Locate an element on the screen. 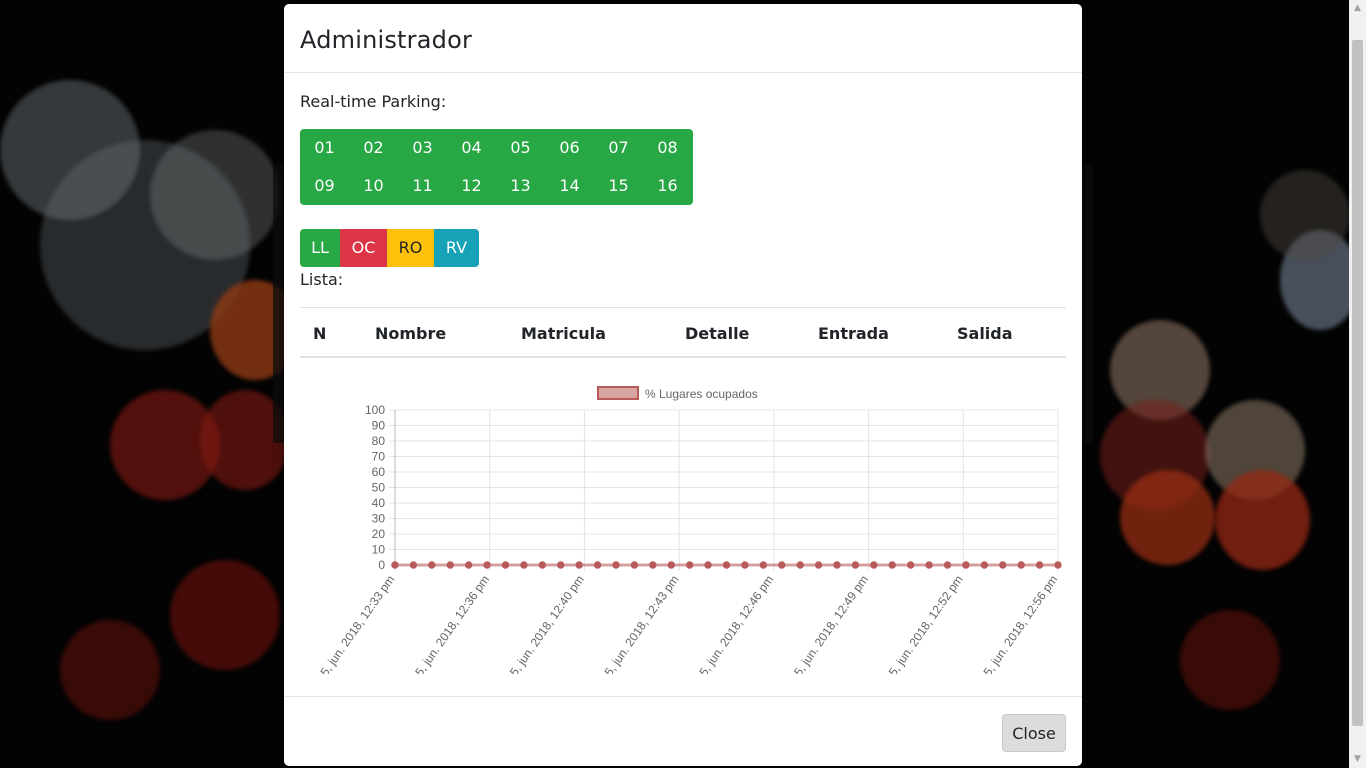  column-header-salida: Salida is located at coordinates (985, 333).